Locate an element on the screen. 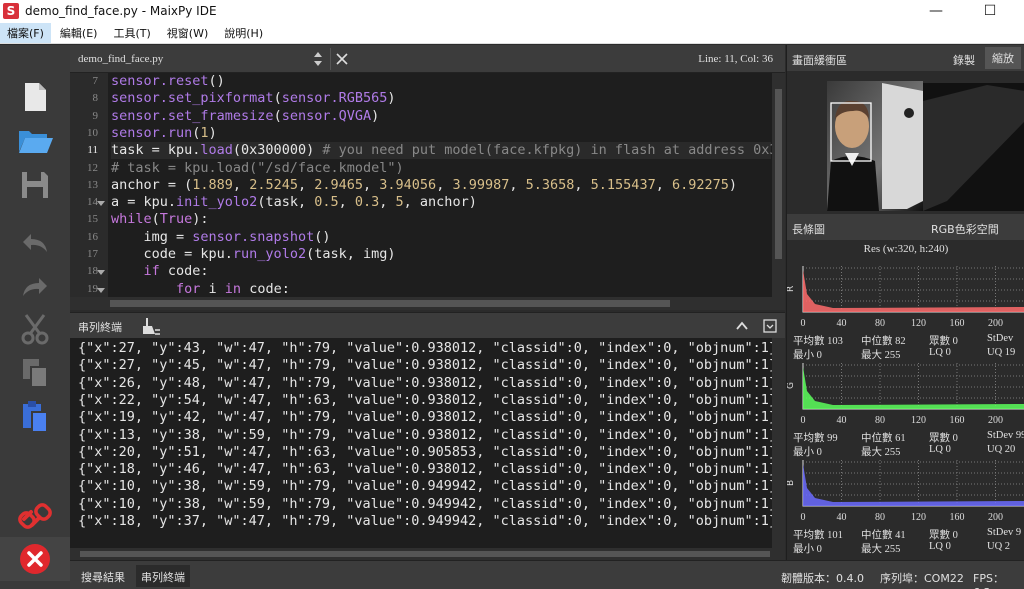 This screenshot has width=1024, height=589. line-number: 17 is located at coordinates (92, 254).